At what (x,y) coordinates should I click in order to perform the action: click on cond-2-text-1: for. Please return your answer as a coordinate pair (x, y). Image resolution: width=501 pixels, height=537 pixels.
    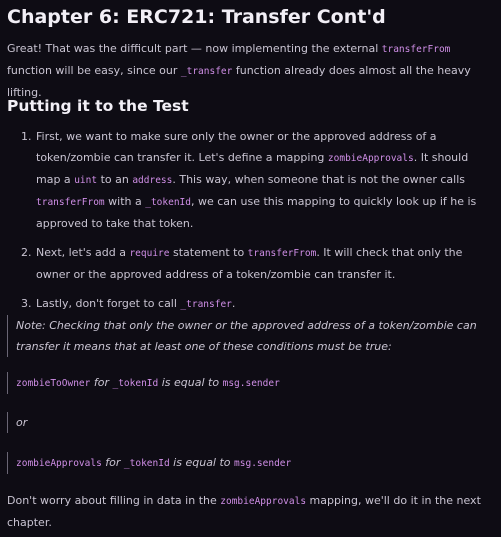
    Looking at the image, I should click on (112, 462).